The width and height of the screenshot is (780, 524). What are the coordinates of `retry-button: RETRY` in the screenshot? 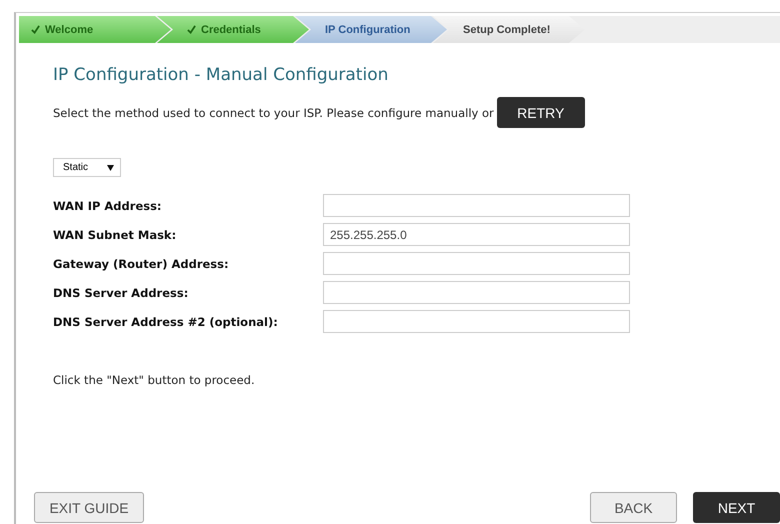 It's located at (540, 112).